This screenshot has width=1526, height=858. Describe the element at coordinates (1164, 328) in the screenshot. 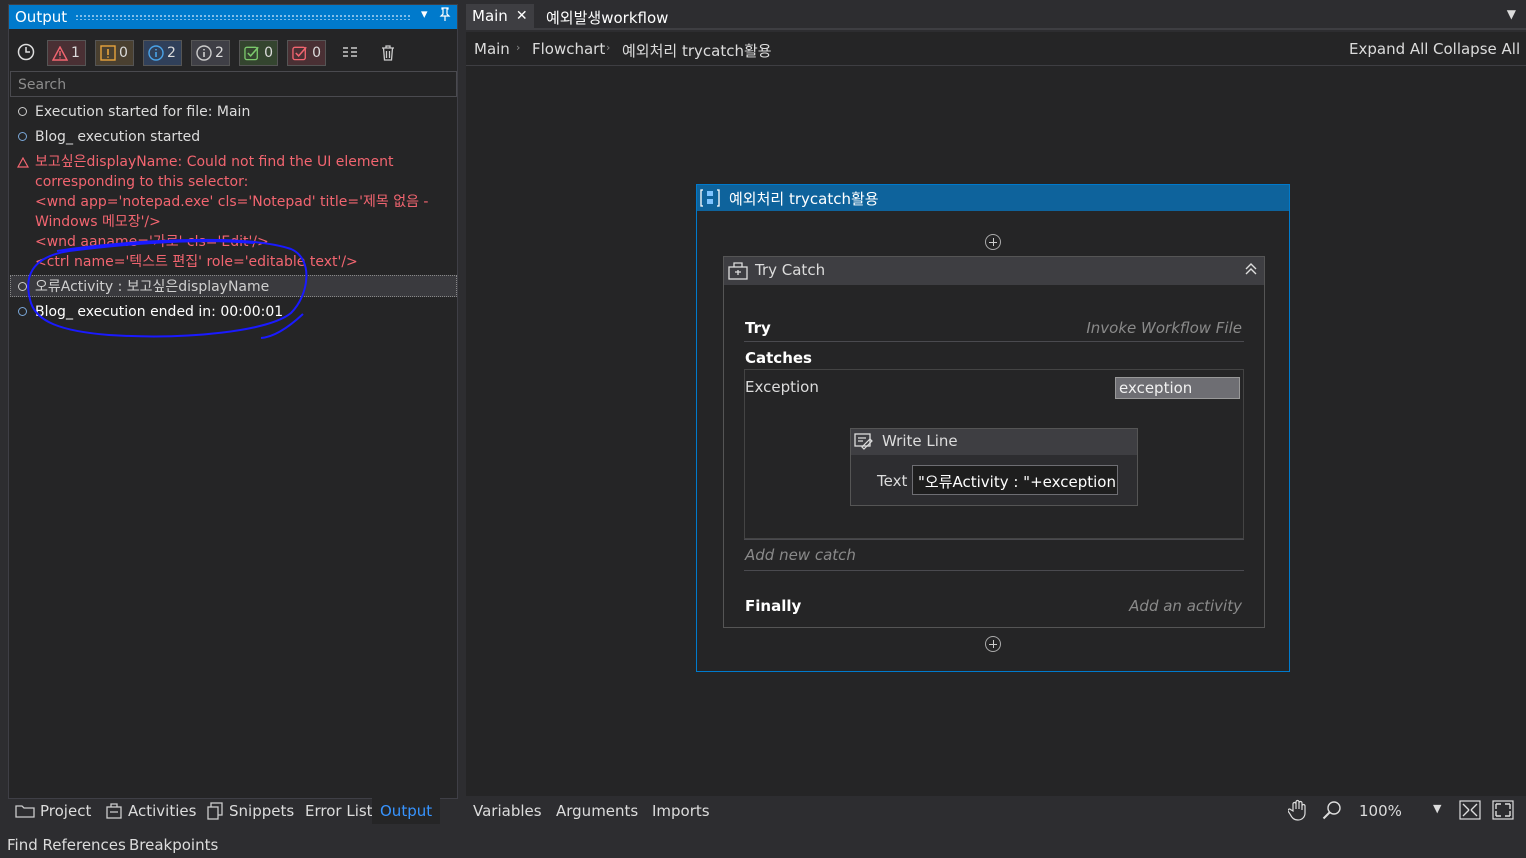

I see `try-activity-invoke-workflow: Invoke Workflow File` at that location.